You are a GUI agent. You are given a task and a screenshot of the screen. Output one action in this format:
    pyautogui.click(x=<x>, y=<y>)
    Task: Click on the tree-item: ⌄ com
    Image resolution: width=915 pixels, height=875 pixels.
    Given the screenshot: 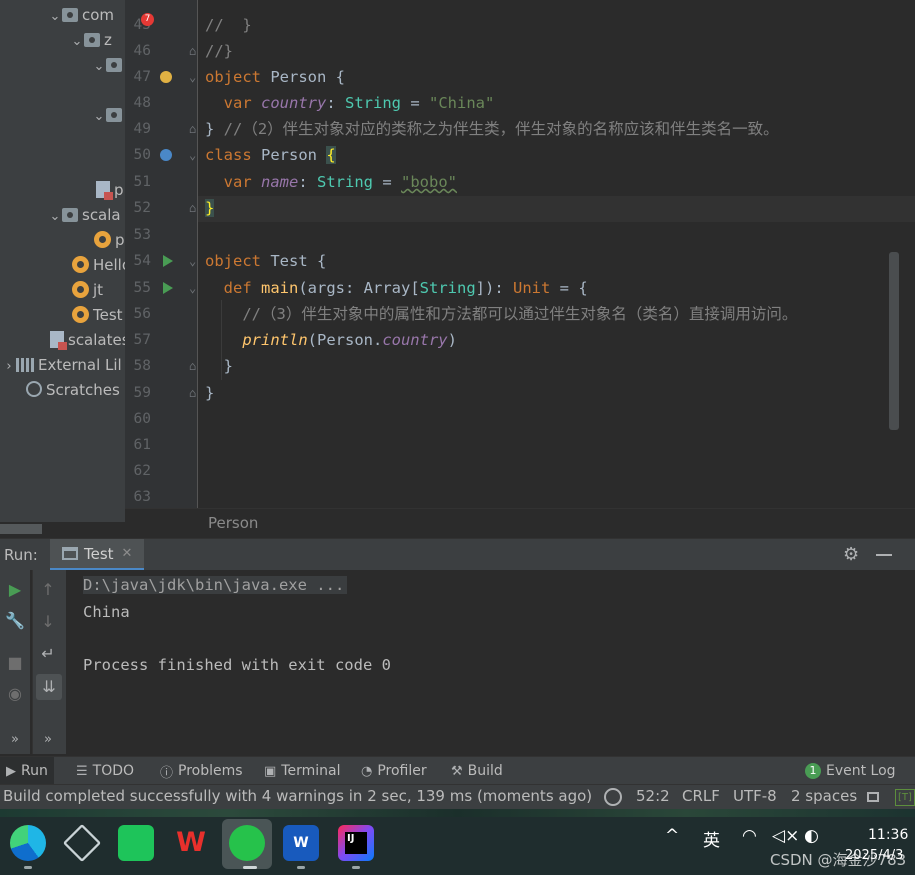 What is the action you would take?
    pyautogui.click(x=81, y=16)
    